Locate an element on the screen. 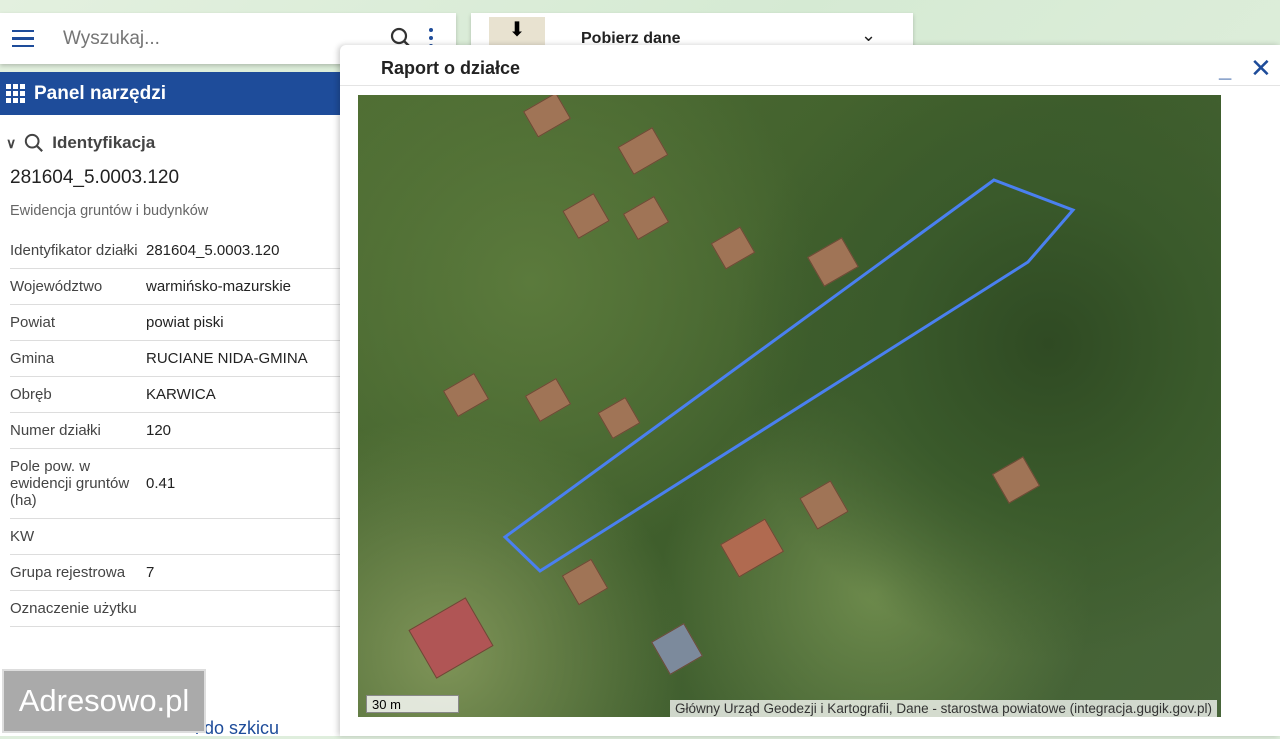  attribute-value: 120 is located at coordinates (159, 430).